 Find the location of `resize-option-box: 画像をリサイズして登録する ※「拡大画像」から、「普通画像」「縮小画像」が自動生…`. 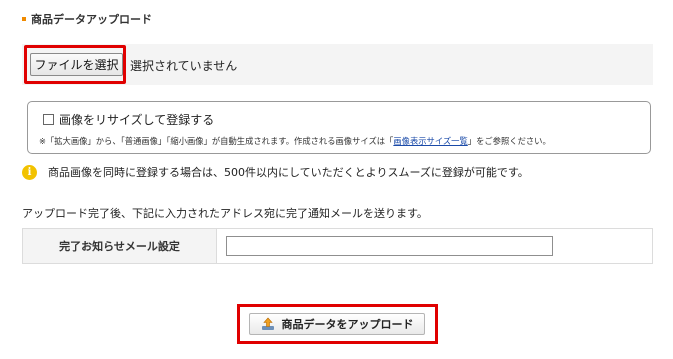

resize-option-box: 画像をリサイズして登録する ※「拡大画像」から、「普通画像」「縮小画像」が自動生… is located at coordinates (339, 127).